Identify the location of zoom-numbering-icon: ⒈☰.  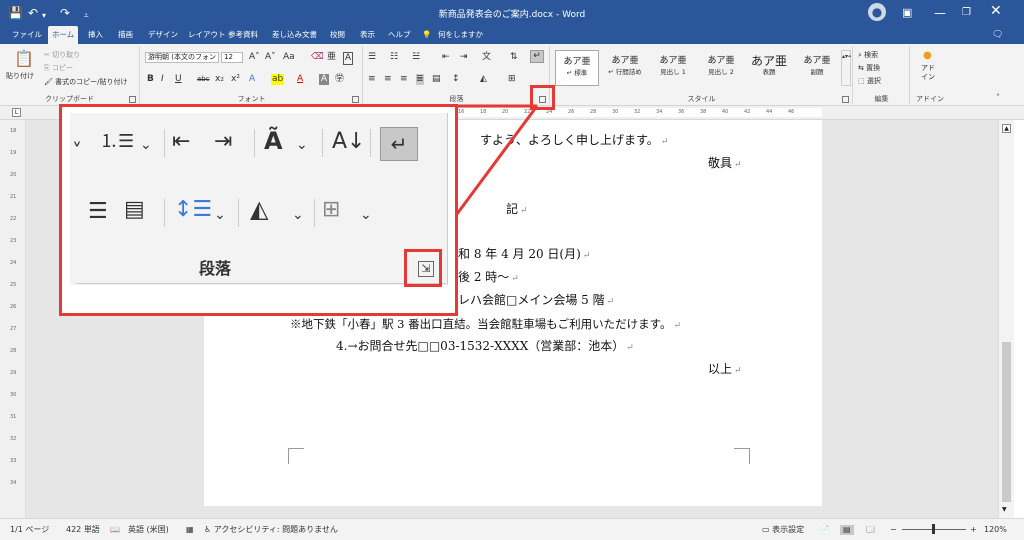
(117, 142).